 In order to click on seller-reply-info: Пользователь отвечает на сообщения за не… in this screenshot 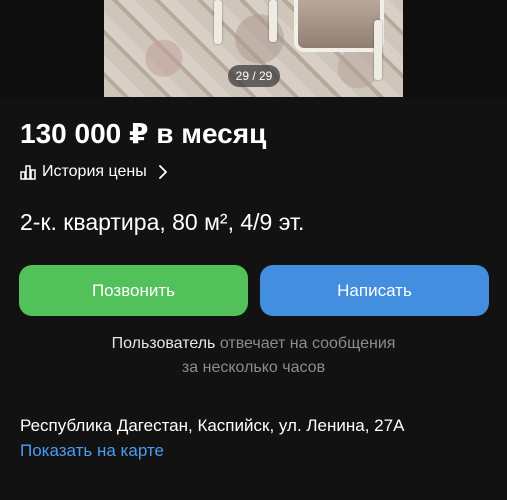, I will do `click(253, 356)`.